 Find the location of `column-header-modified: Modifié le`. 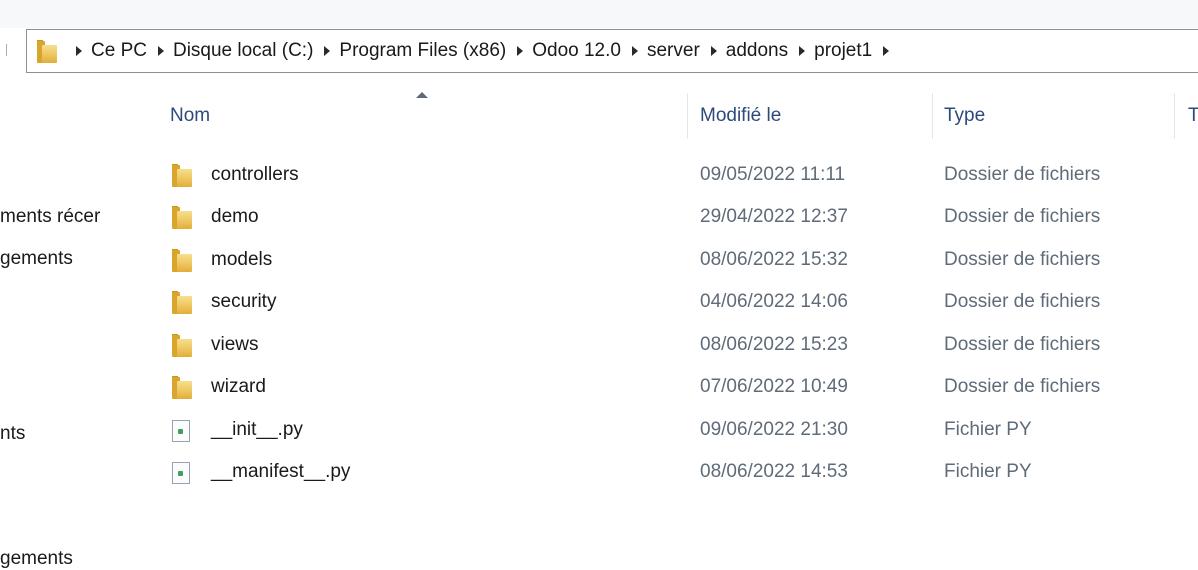

column-header-modified: Modifié le is located at coordinates (810, 116).